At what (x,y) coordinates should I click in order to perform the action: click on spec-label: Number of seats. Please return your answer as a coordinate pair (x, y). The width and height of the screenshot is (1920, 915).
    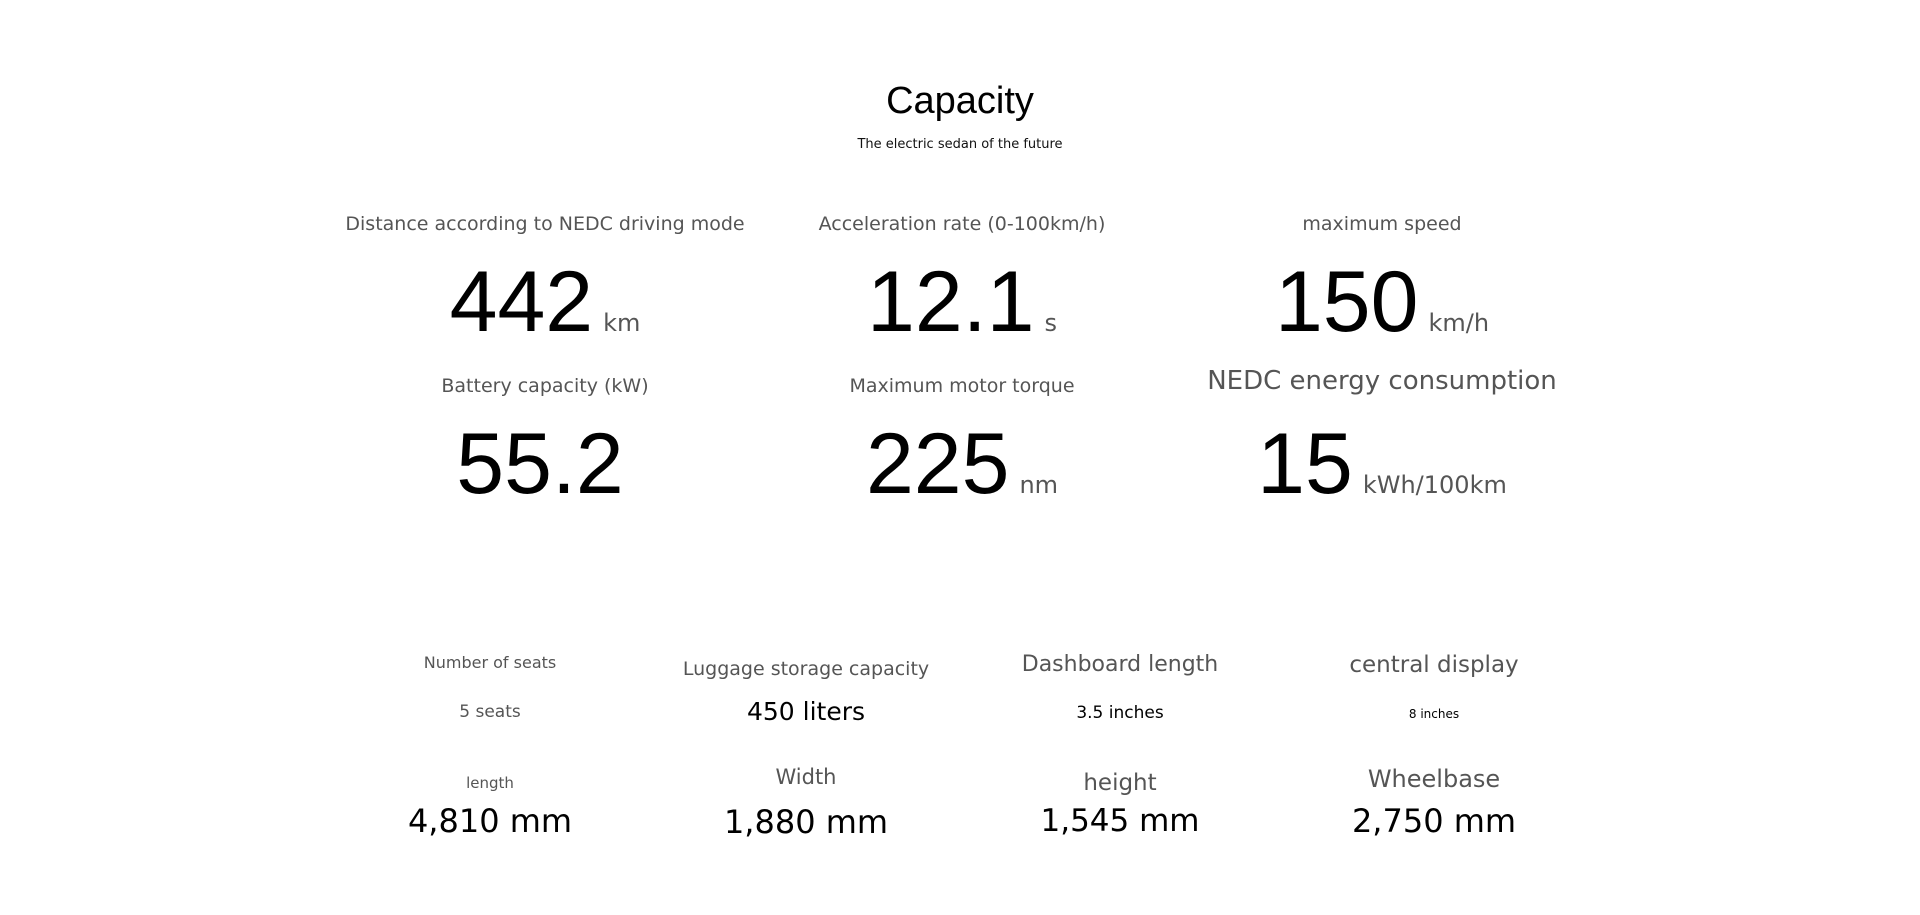
    Looking at the image, I should click on (490, 662).